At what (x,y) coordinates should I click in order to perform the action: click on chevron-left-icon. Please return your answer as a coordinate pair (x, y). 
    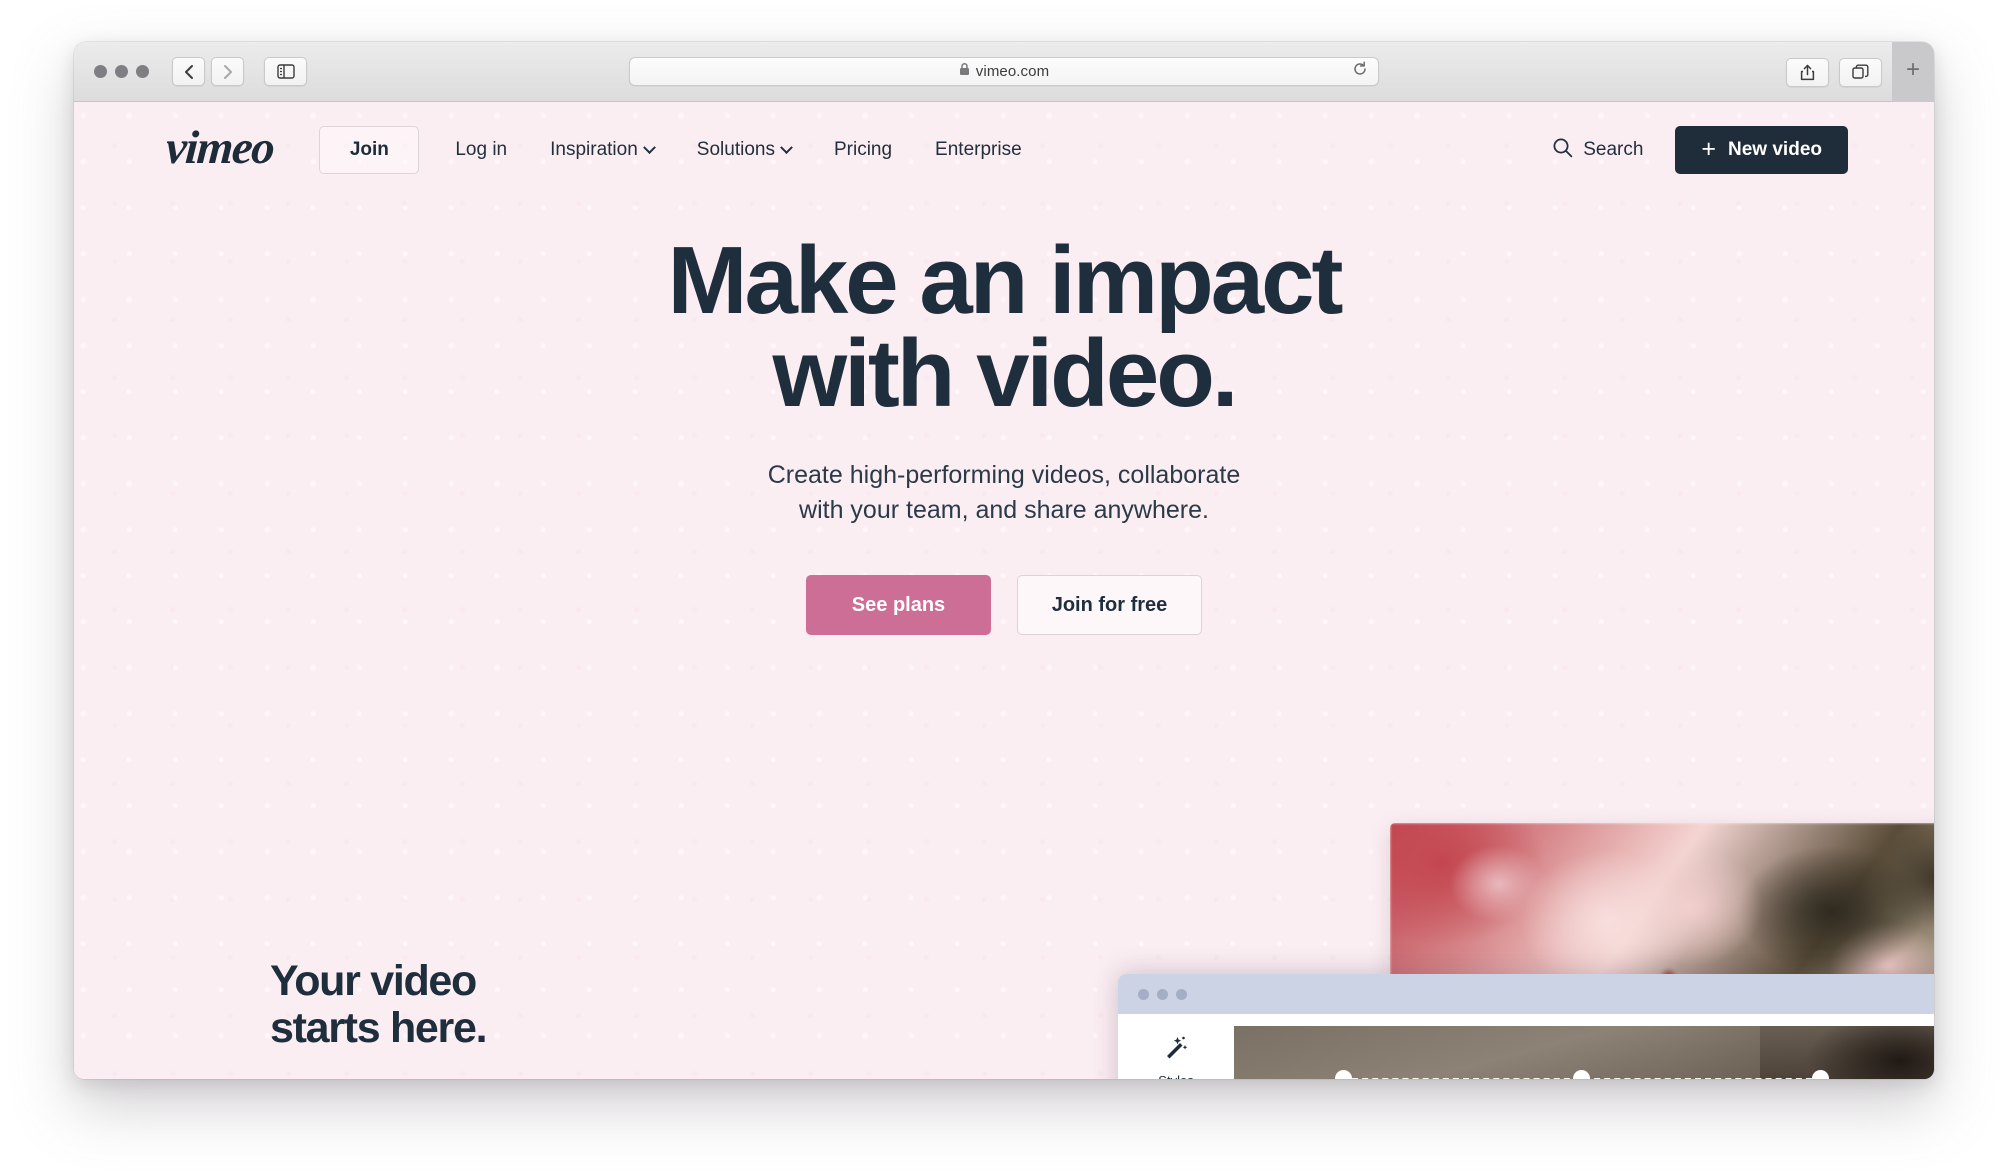
    Looking at the image, I should click on (189, 72).